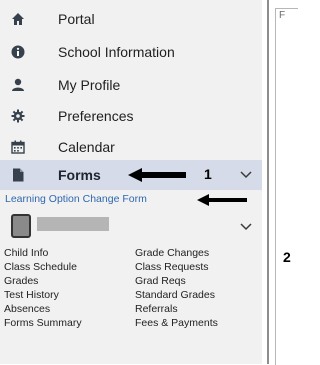  I want to click on sidebar-item-forms: Forms 1, so click(131, 175).